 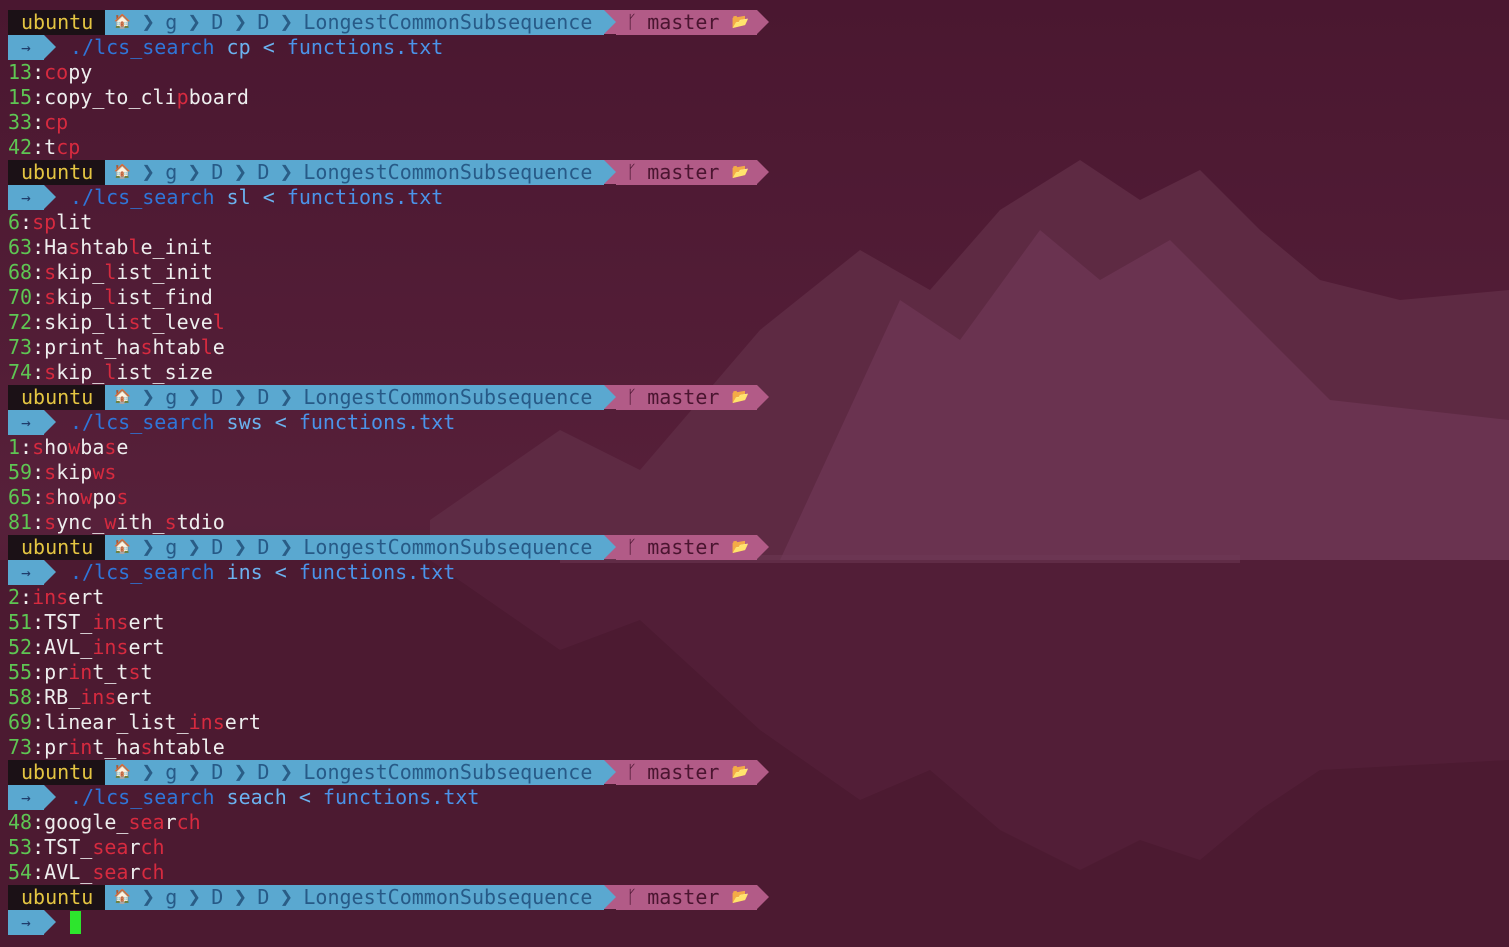 I want to click on result-line: 59:skipws, so click(x=388, y=472).